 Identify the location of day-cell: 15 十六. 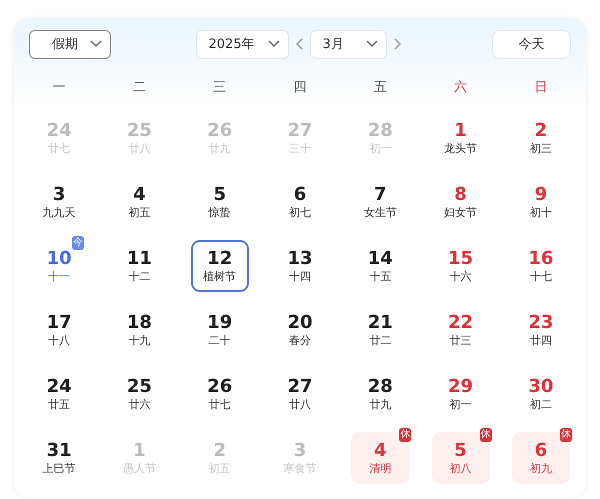
(461, 266).